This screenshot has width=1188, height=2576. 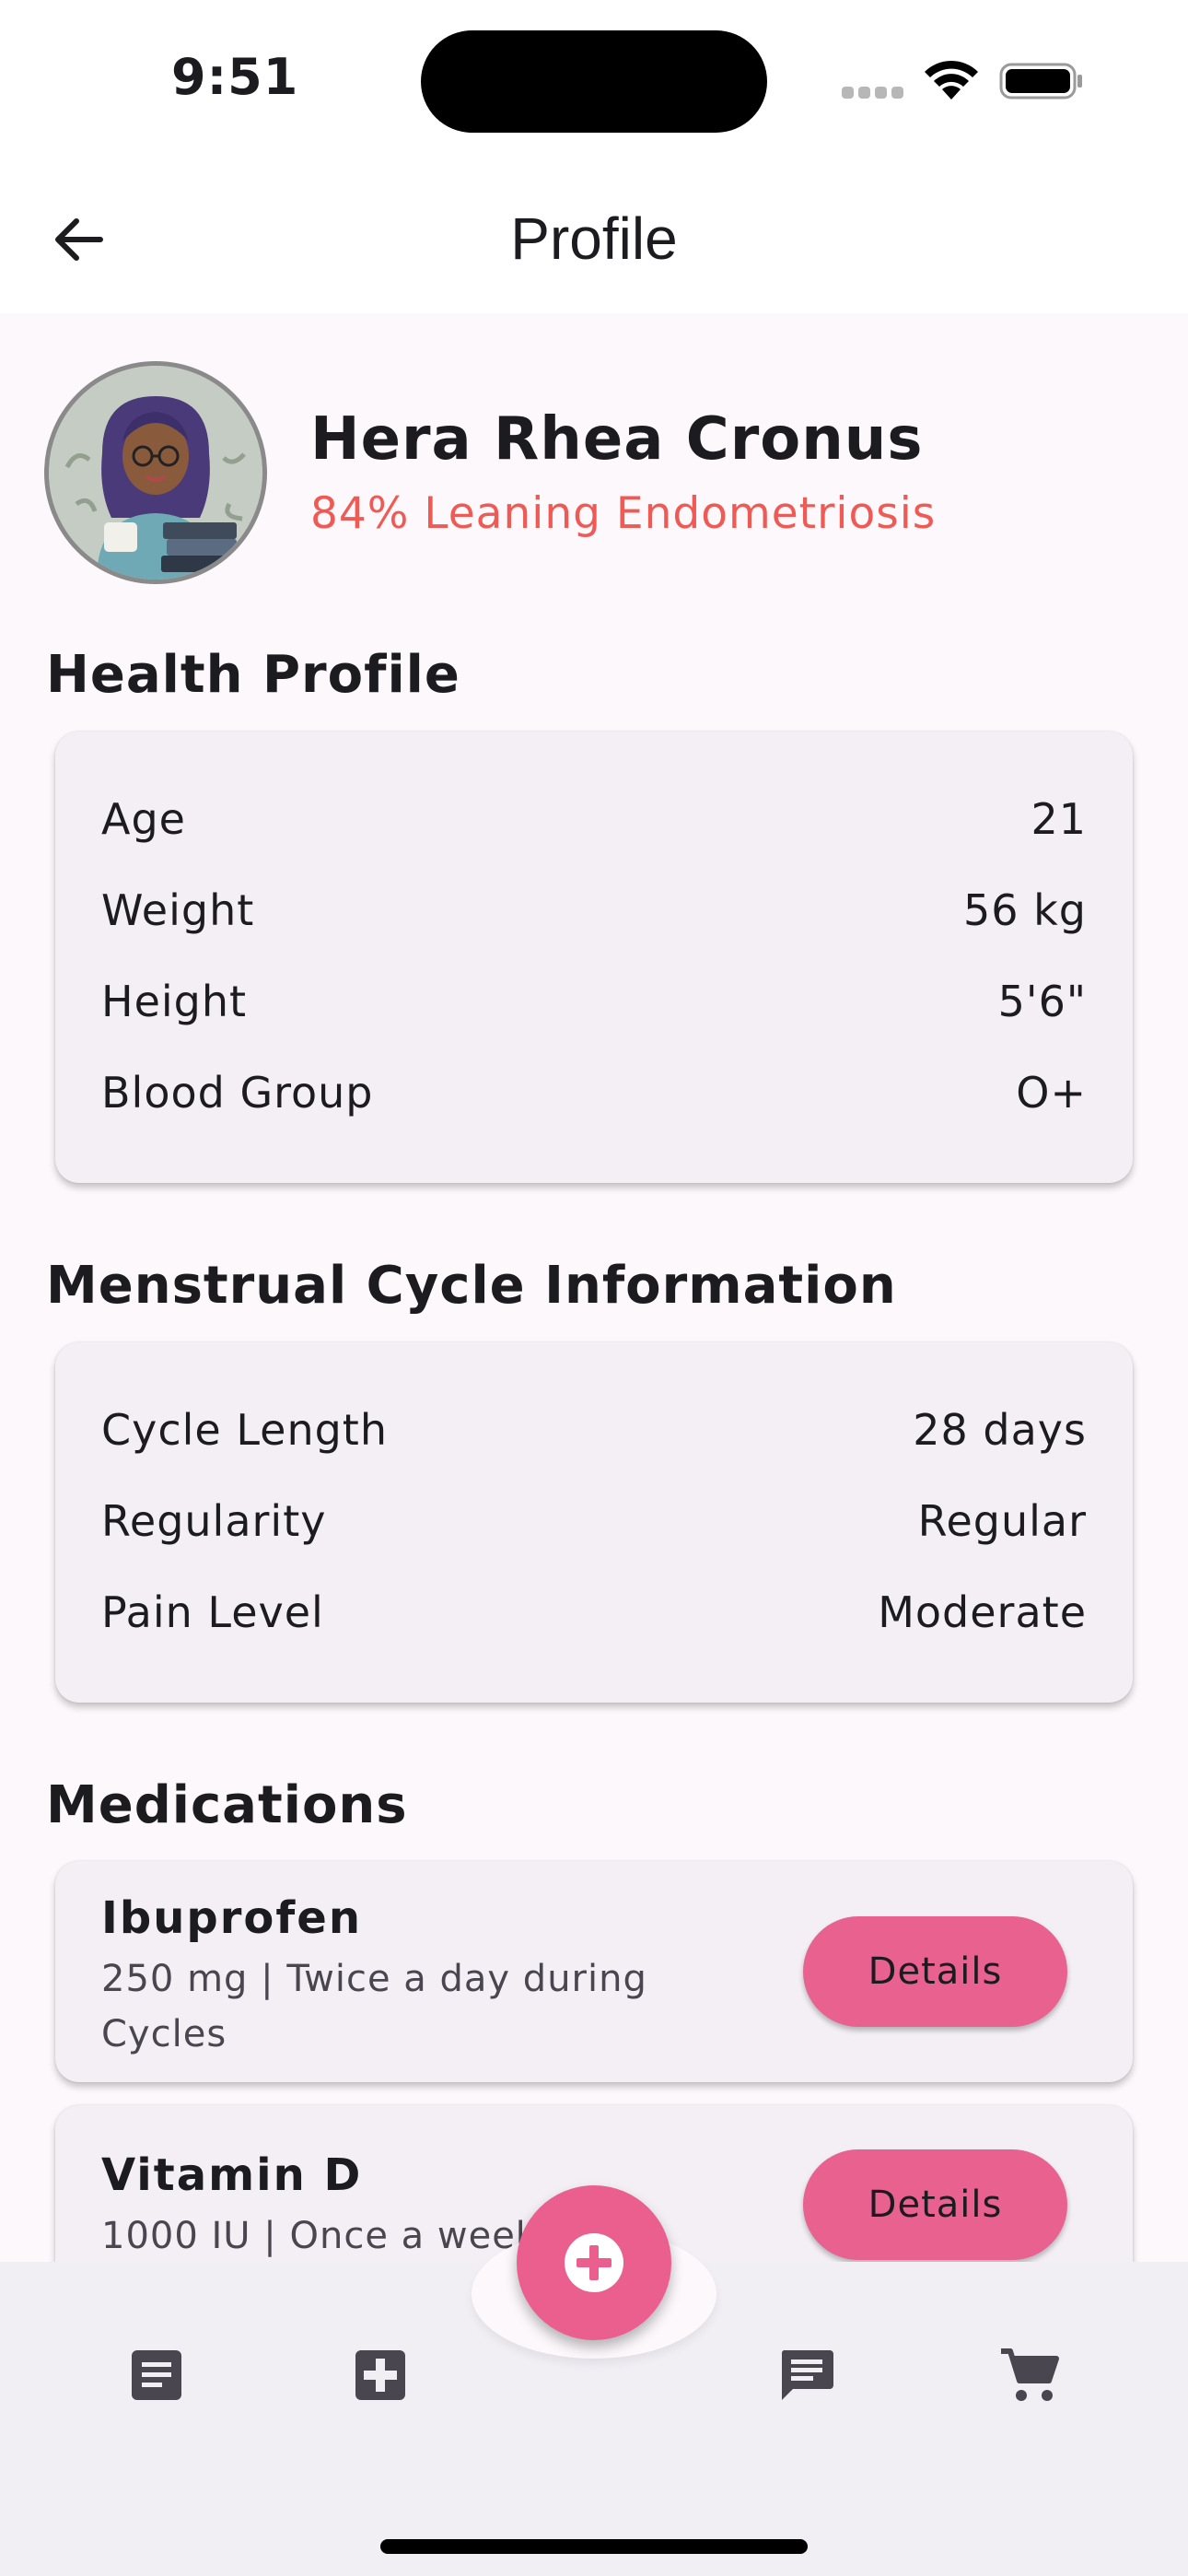 I want to click on add-fab-button, so click(x=594, y=2262).